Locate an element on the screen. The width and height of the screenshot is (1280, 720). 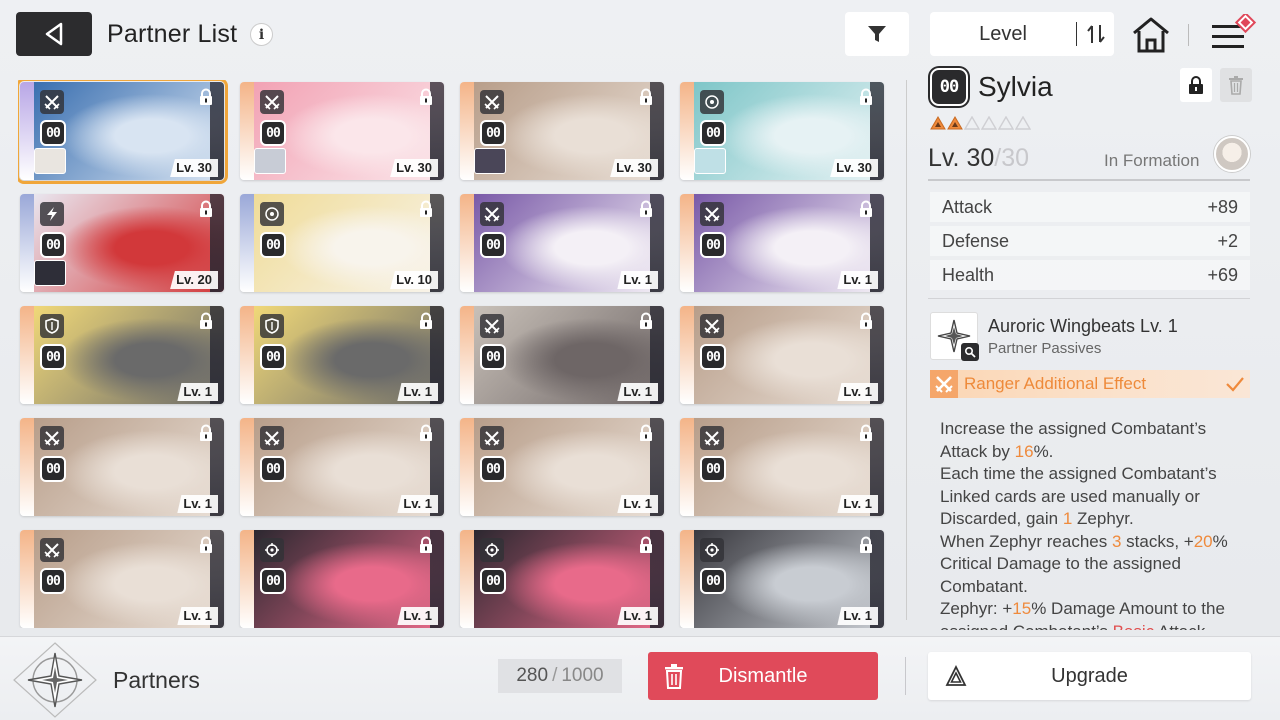
count-current: 280 is located at coordinates (532, 675).